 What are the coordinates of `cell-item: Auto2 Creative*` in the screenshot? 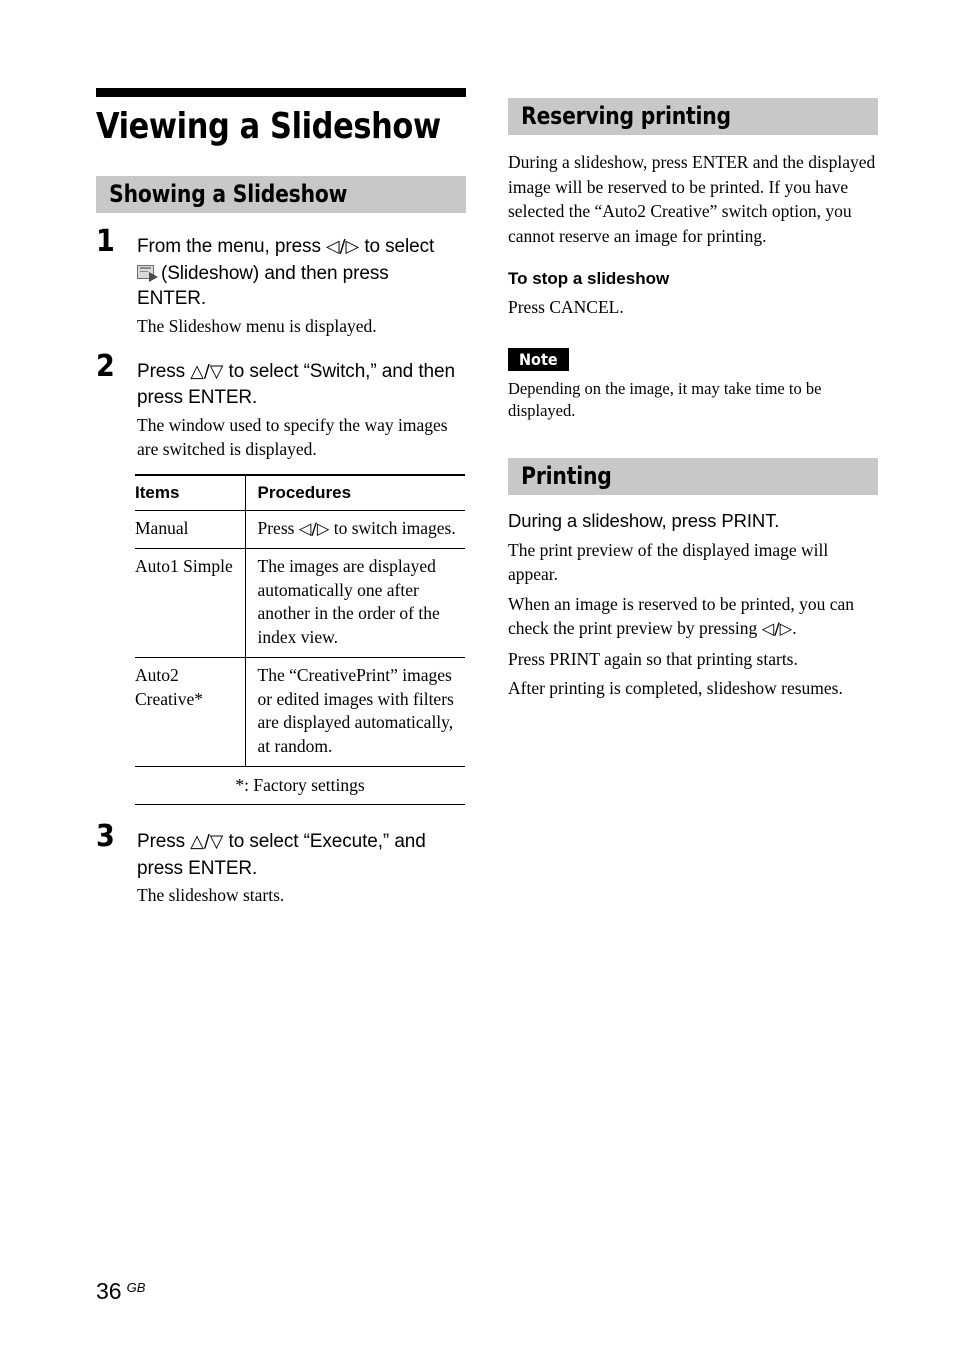 It's located at (169, 687).